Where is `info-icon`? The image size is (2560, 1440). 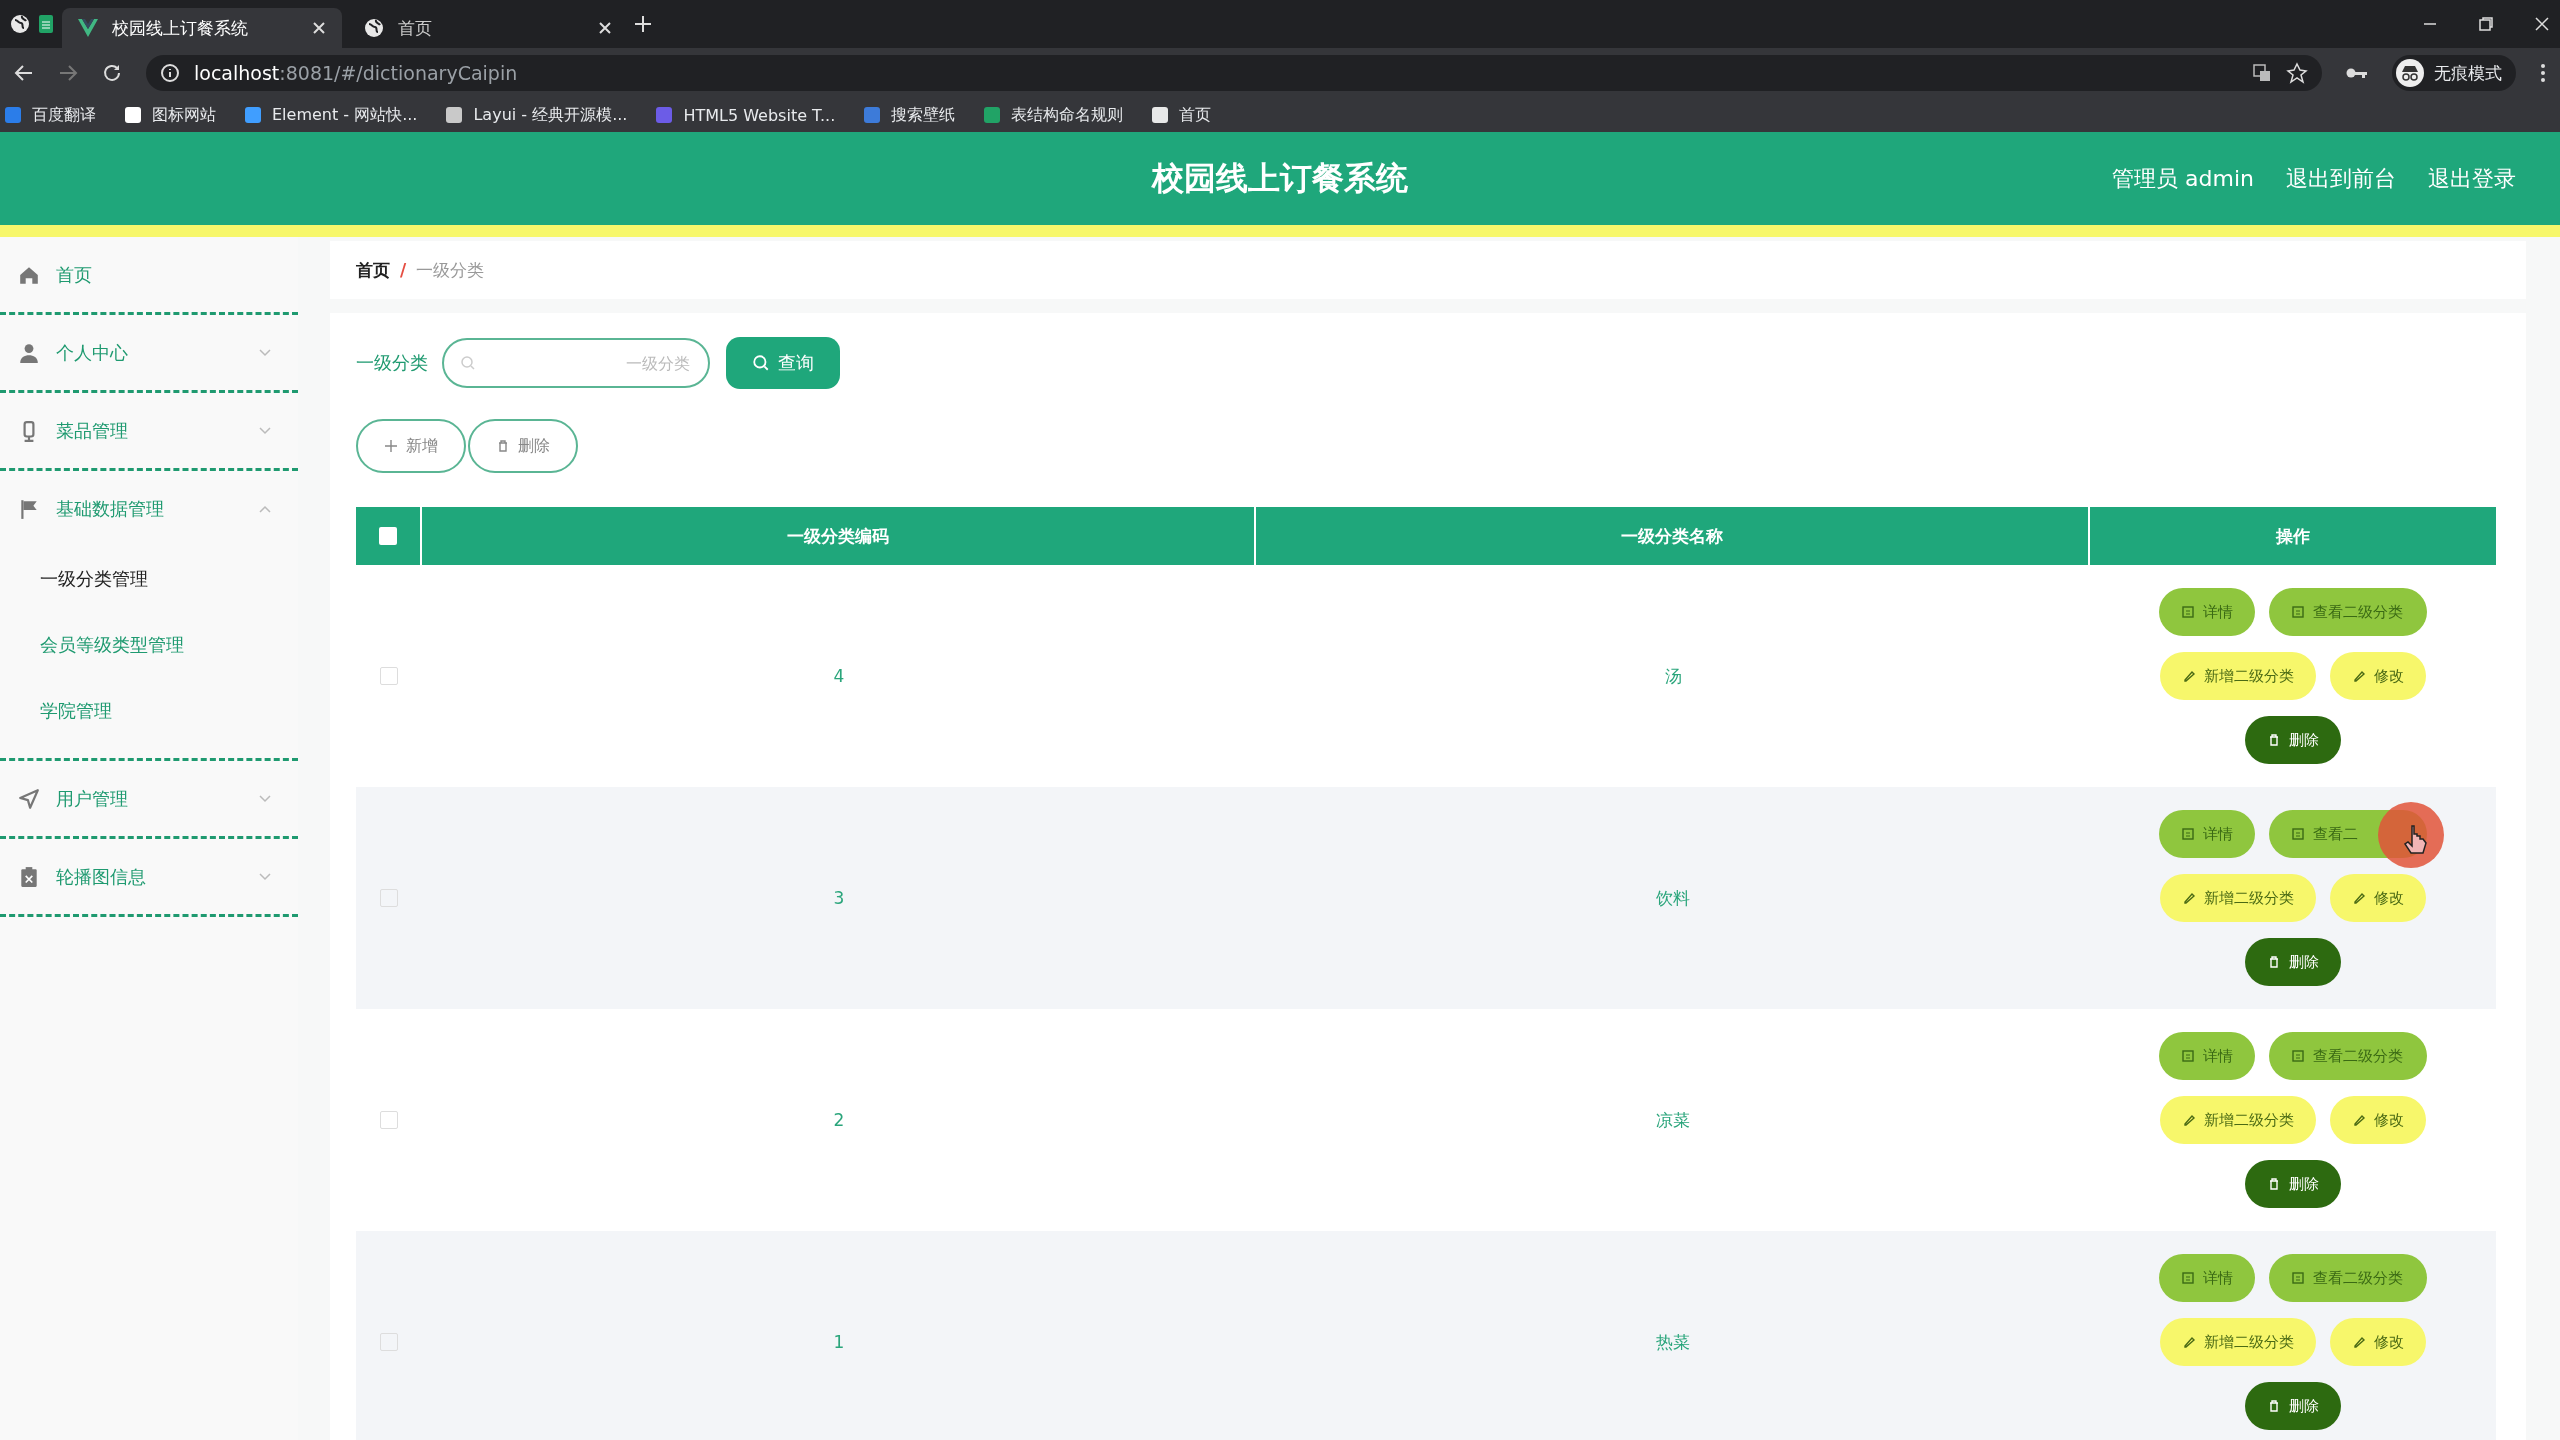 info-icon is located at coordinates (170, 73).